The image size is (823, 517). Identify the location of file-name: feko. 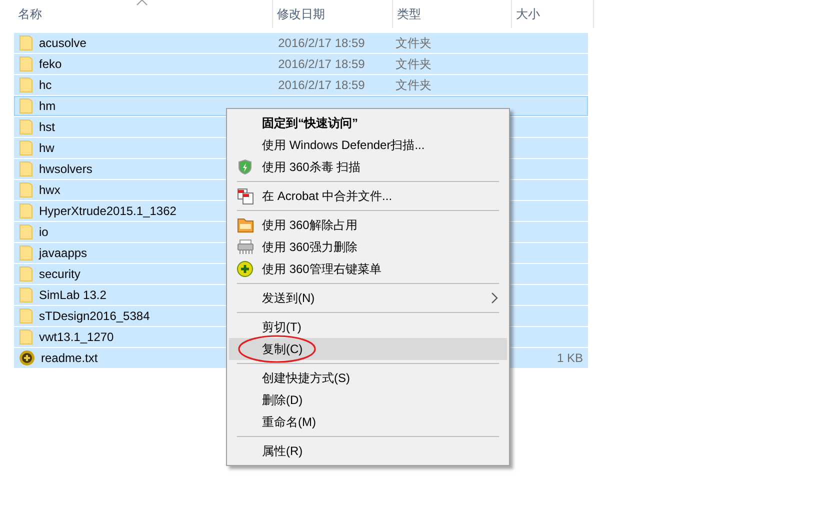
(50, 64).